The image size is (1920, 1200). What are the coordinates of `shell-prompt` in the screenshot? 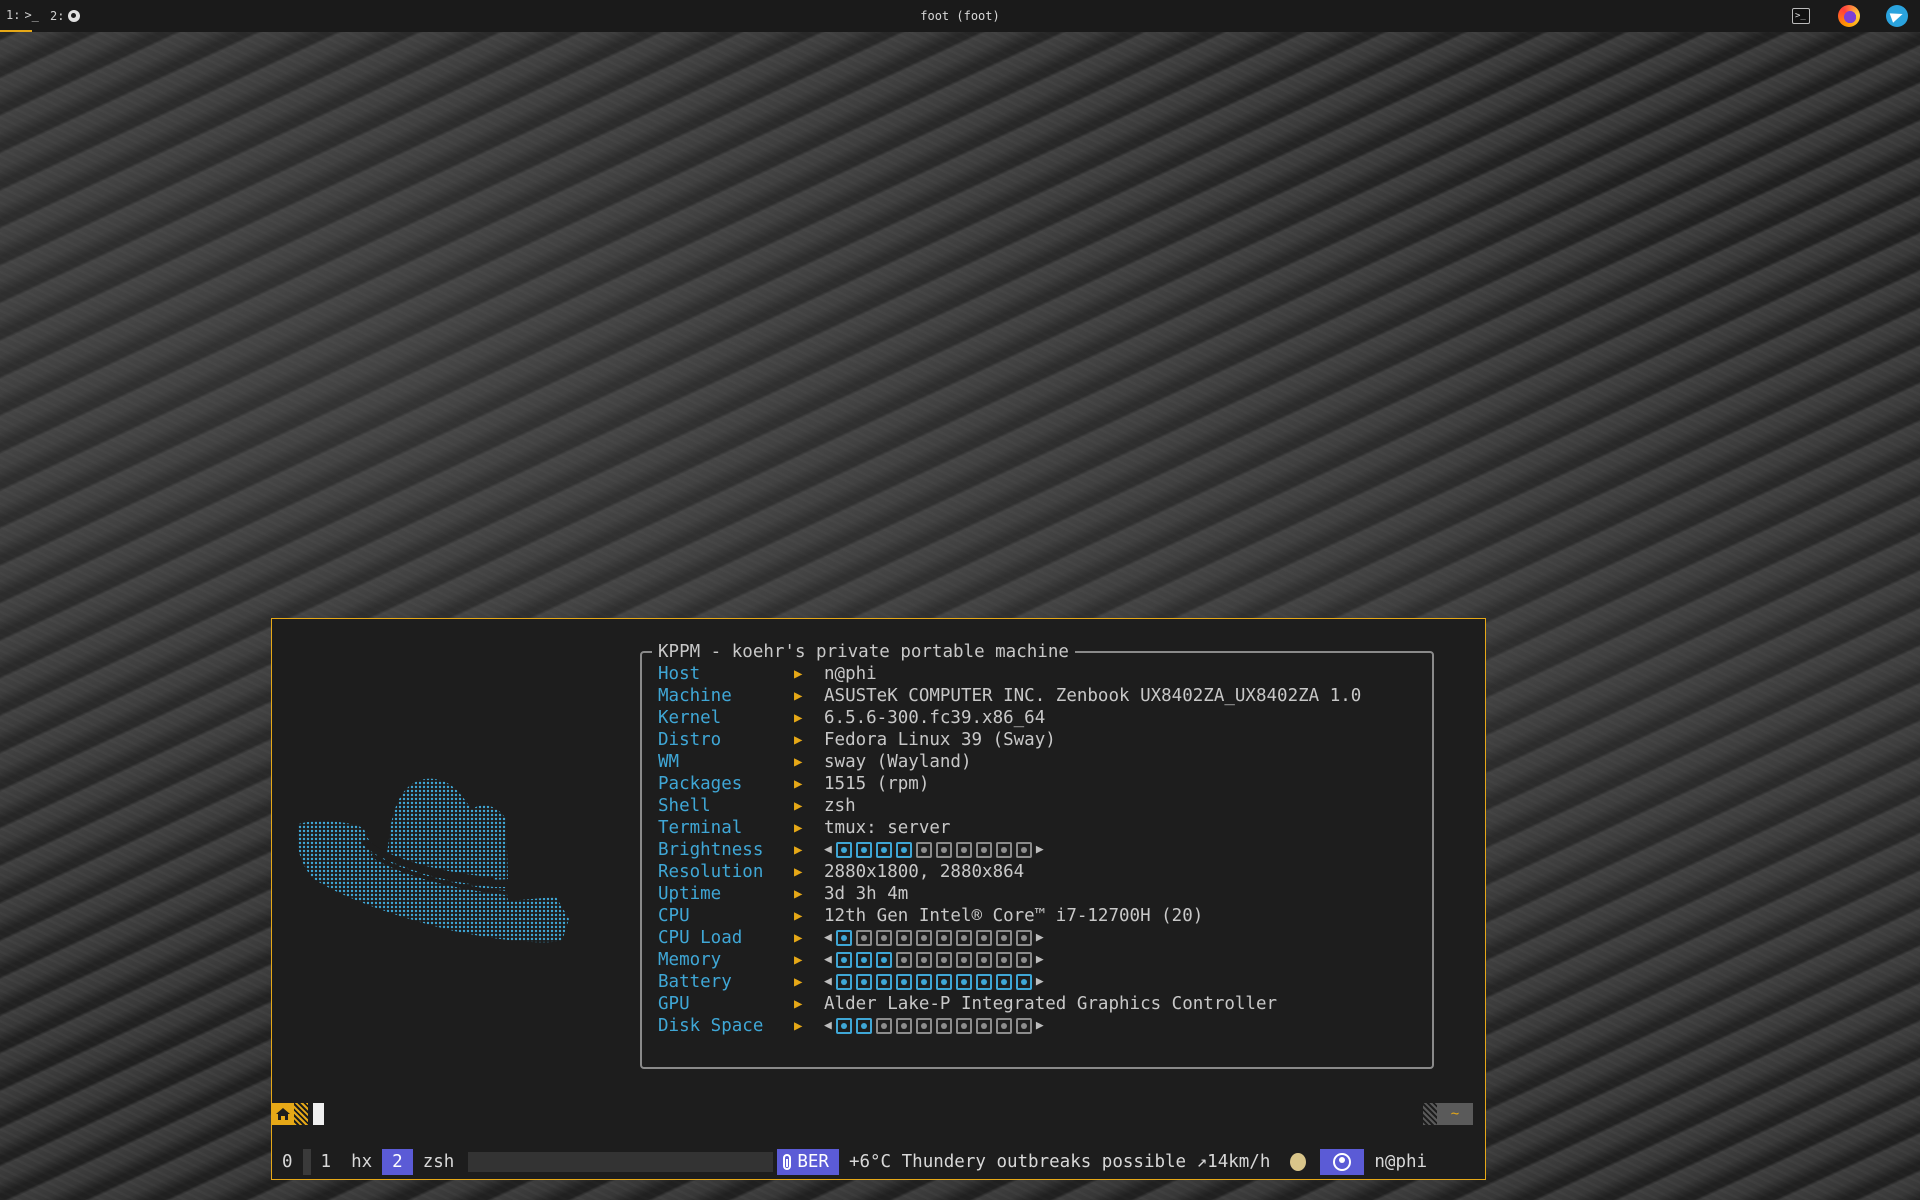 It's located at (298, 1114).